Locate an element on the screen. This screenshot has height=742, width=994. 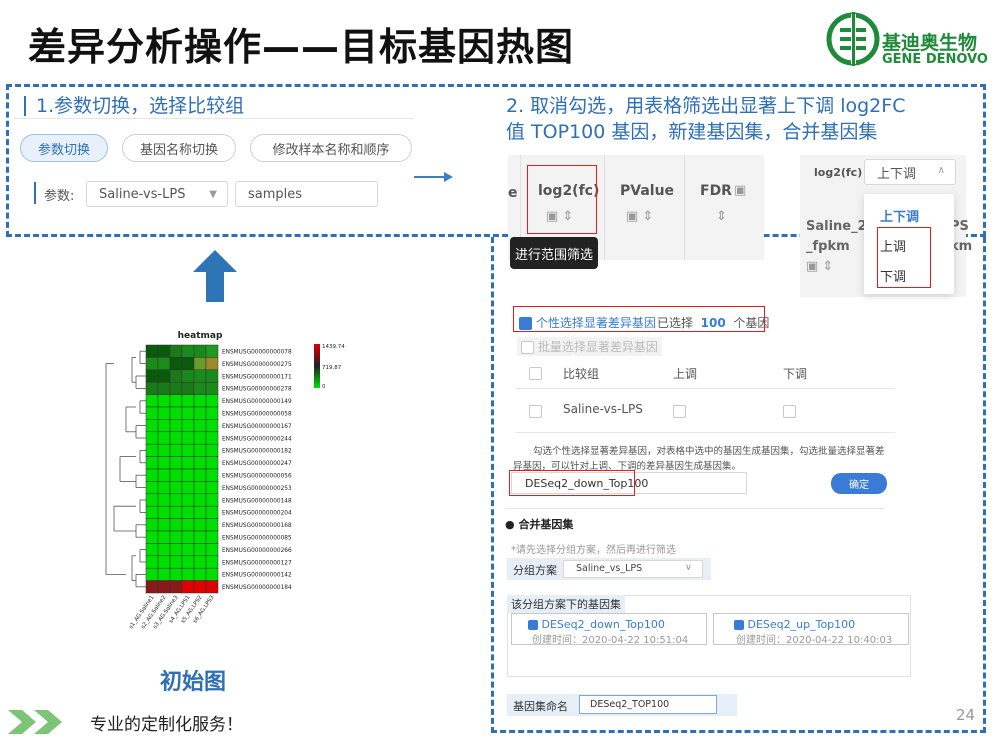
col-fdr: FDR is located at coordinates (716, 191).